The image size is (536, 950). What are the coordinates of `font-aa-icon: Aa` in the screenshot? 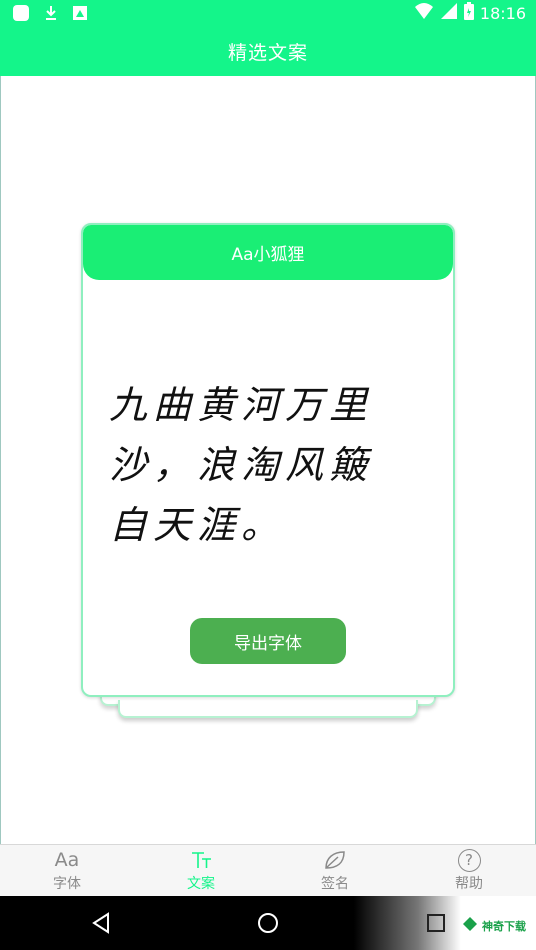 It's located at (67, 860).